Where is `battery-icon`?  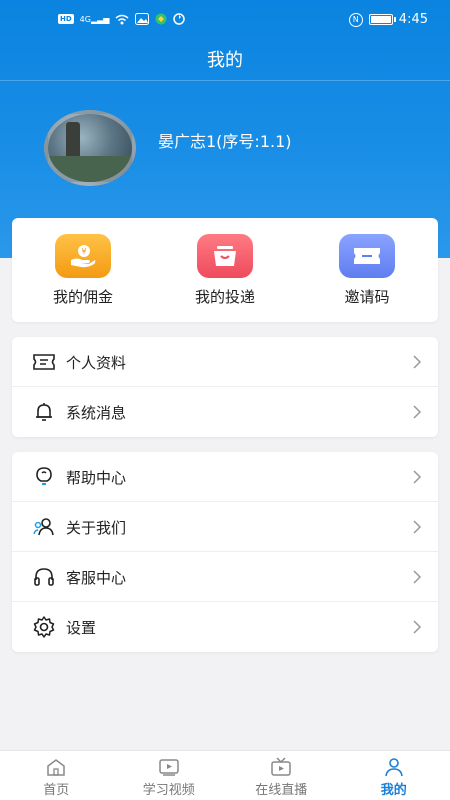
battery-icon is located at coordinates (382, 19).